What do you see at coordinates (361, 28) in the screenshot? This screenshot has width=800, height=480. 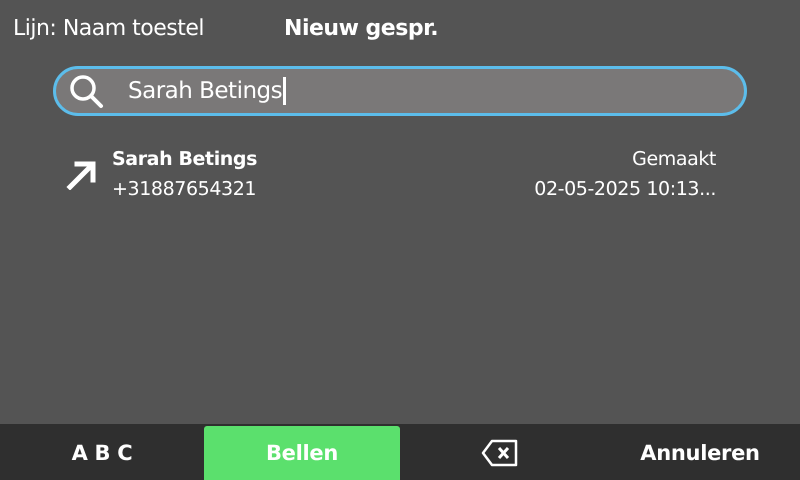 I see `screen-title: Nieuw gespr.` at bounding box center [361, 28].